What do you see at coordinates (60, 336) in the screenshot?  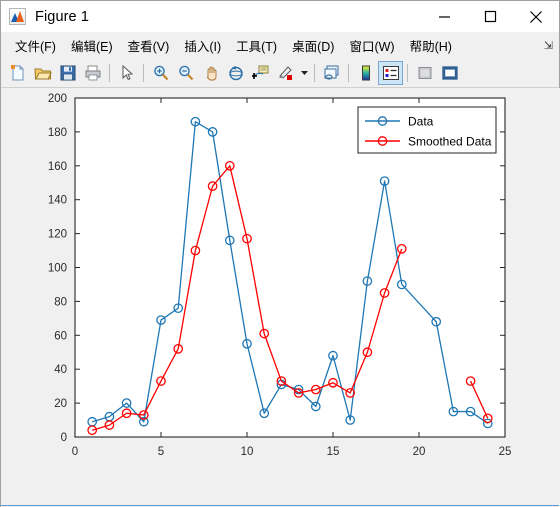 I see `svg-text: 60` at bounding box center [60, 336].